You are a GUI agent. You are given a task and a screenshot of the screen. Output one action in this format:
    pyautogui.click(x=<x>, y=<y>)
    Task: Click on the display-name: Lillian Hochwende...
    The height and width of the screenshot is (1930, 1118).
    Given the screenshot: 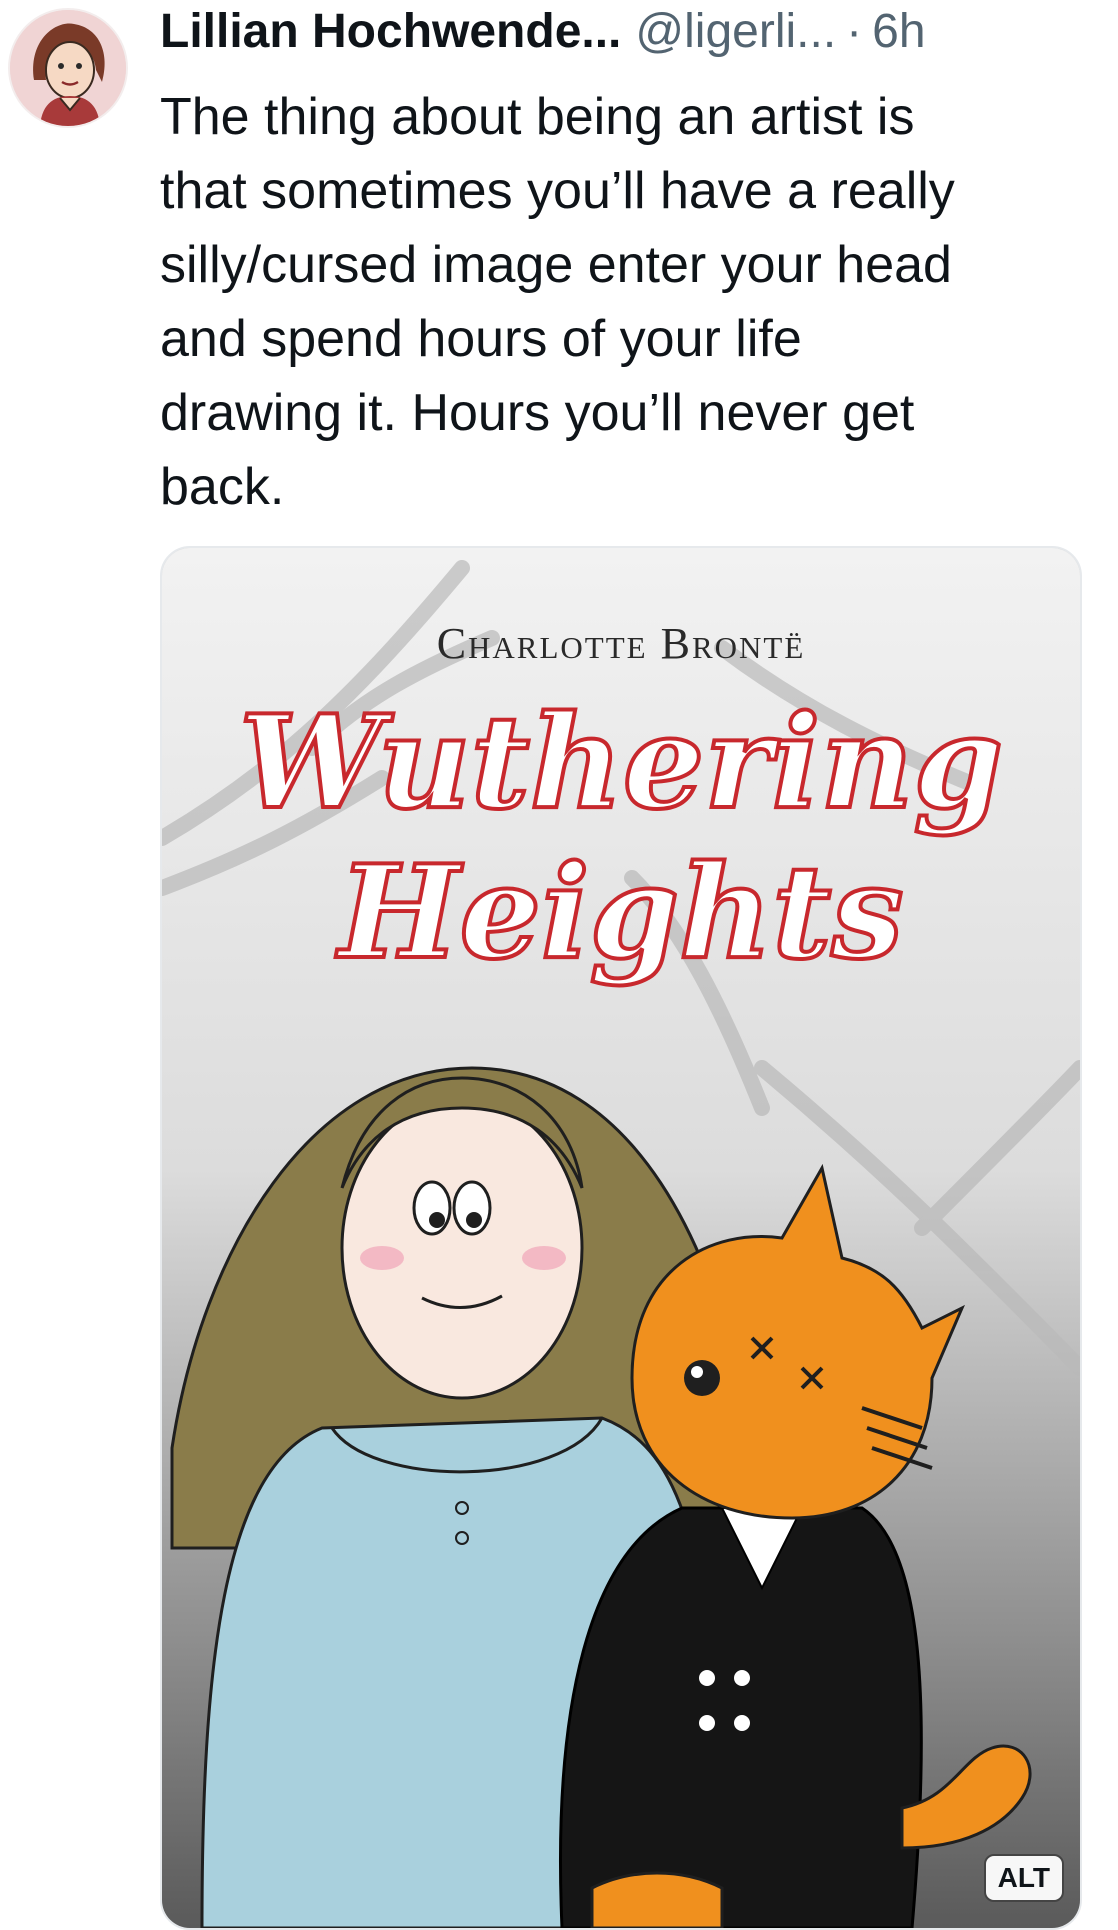 What is the action you would take?
    pyautogui.click(x=390, y=32)
    